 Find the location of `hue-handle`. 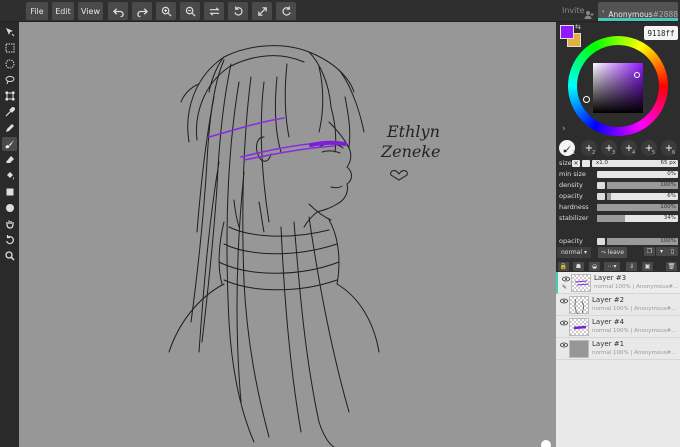

hue-handle is located at coordinates (586, 99).